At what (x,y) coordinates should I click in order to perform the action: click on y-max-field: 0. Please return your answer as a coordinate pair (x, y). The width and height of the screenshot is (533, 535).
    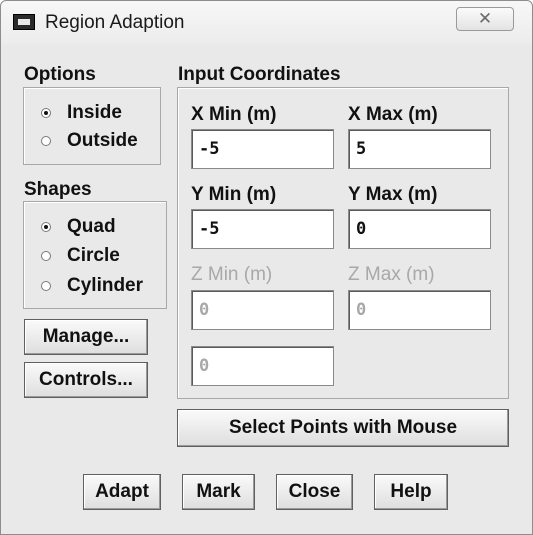
    Looking at the image, I should click on (419, 229).